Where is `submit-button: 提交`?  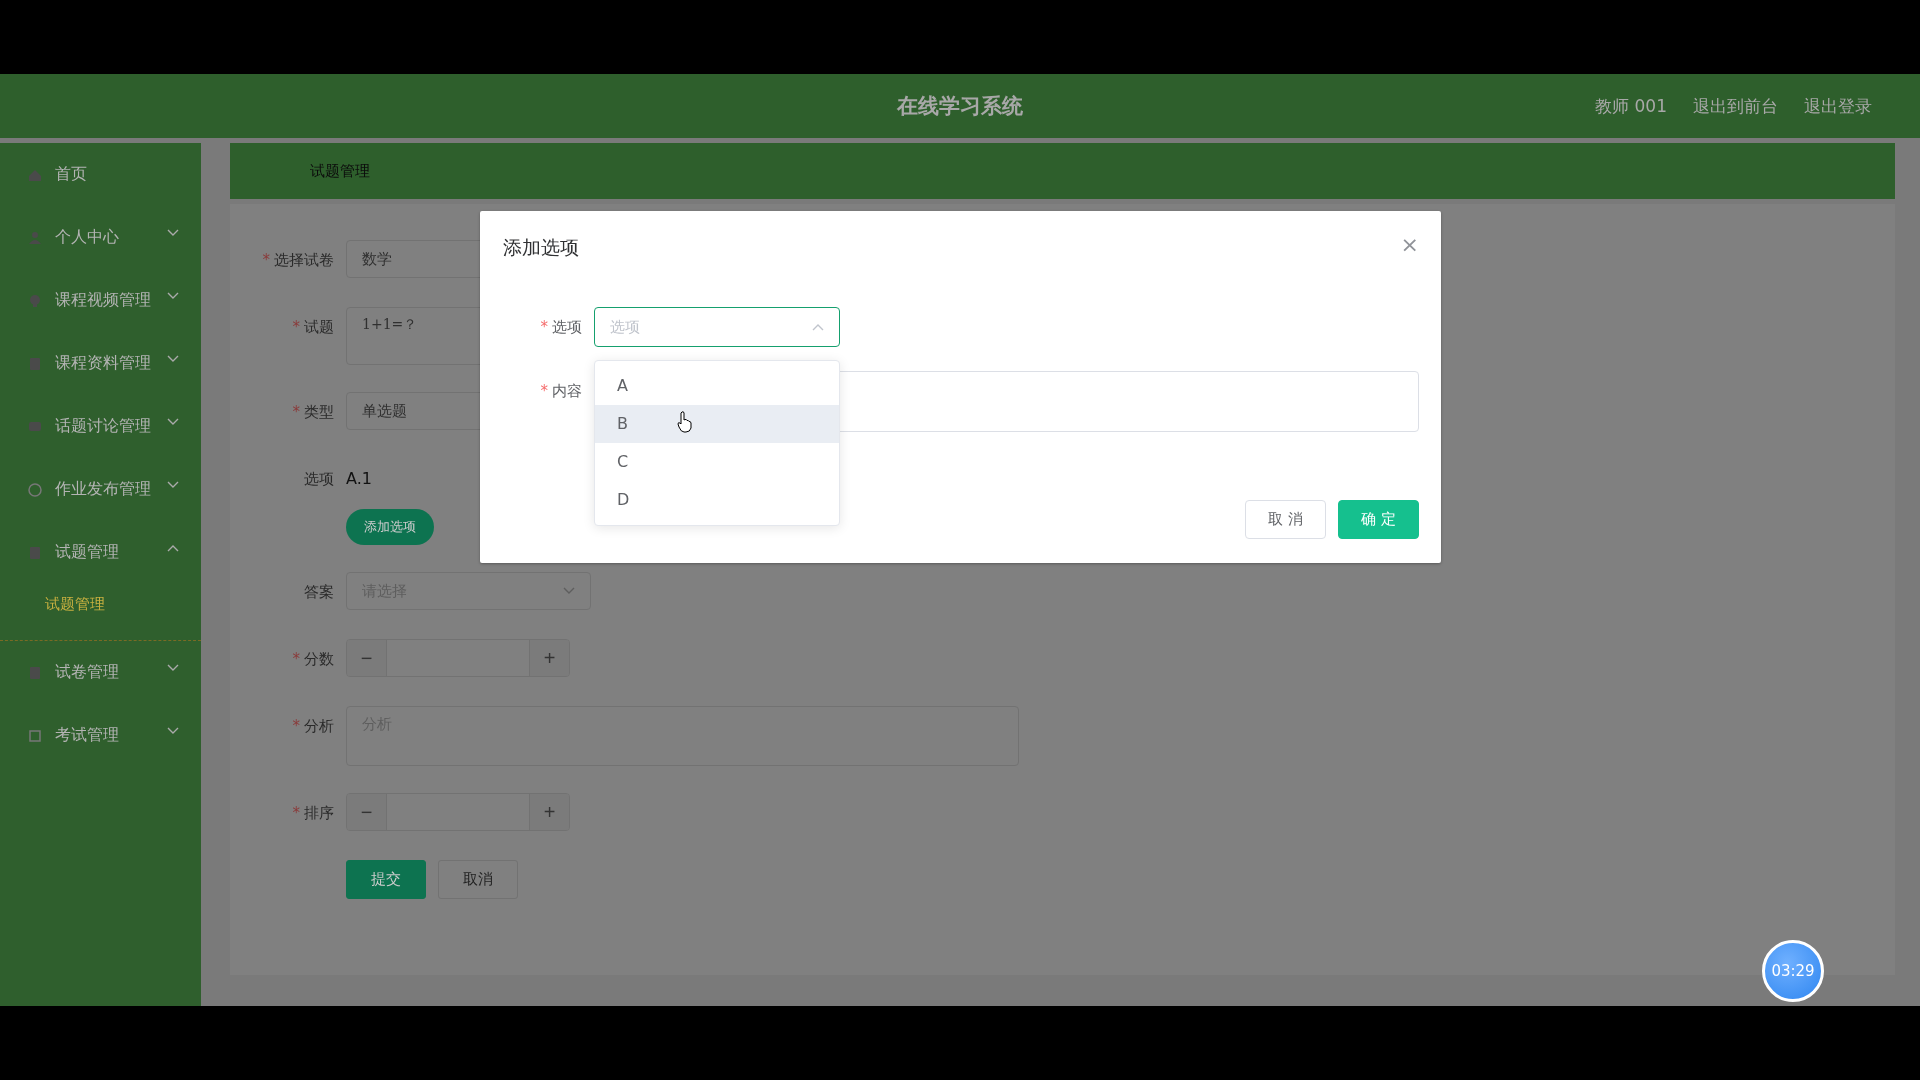 submit-button: 提交 is located at coordinates (386, 879).